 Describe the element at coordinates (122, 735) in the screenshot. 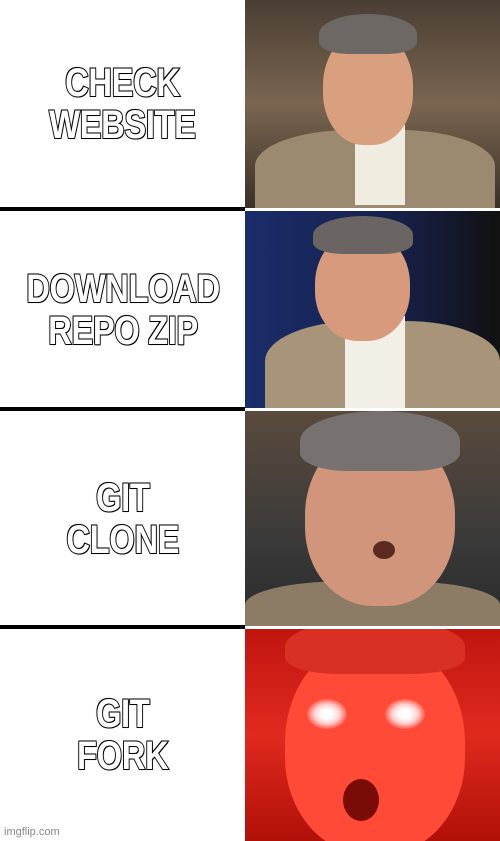

I see `caption-4: GIT FORK` at that location.